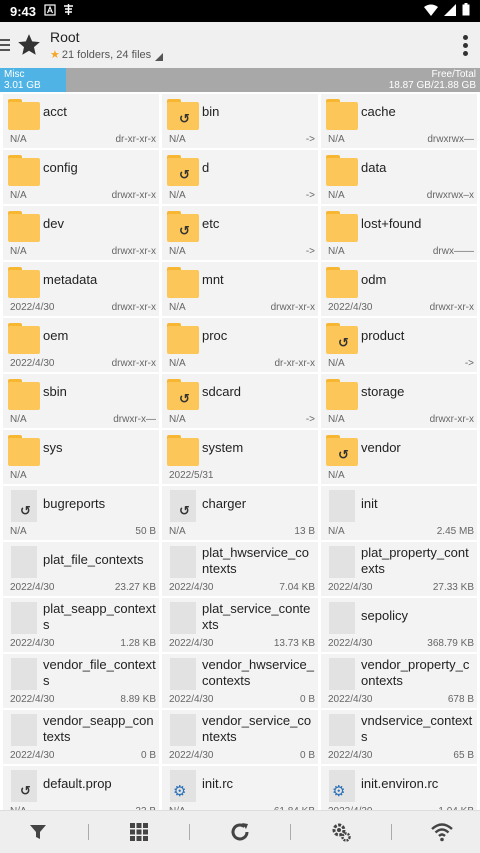 The width and height of the screenshot is (480, 853). What do you see at coordinates (240, 289) in the screenshot?
I see `file-item: mnt N/A drwxr-xr-x` at bounding box center [240, 289].